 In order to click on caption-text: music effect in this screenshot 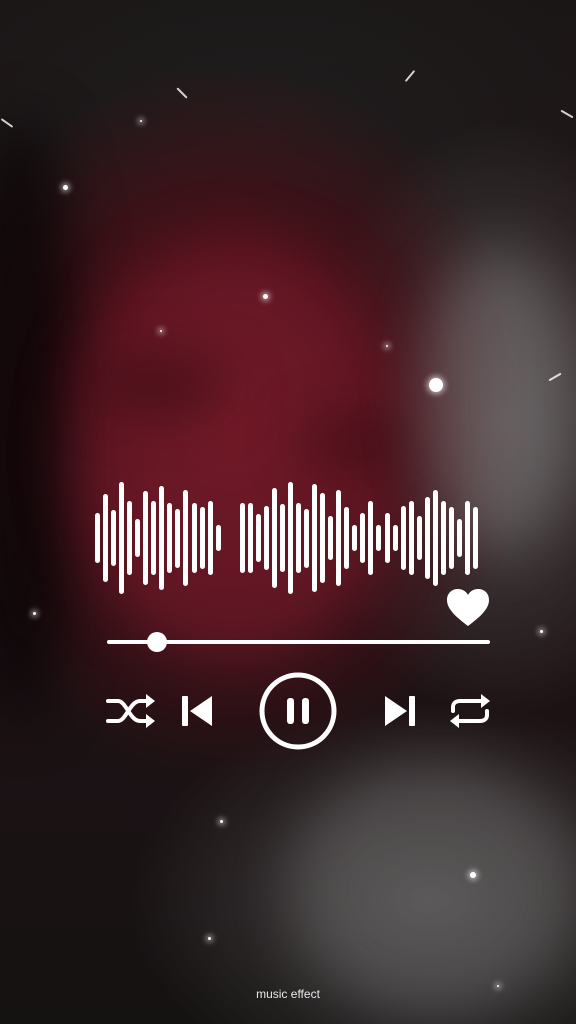, I will do `click(288, 994)`.